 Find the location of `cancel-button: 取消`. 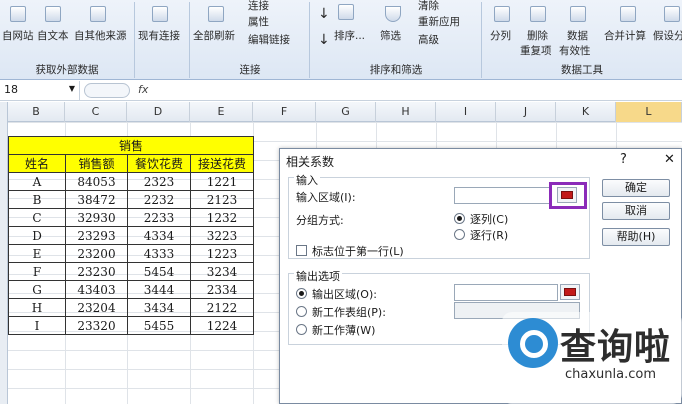

cancel-button: 取消 is located at coordinates (636, 211).